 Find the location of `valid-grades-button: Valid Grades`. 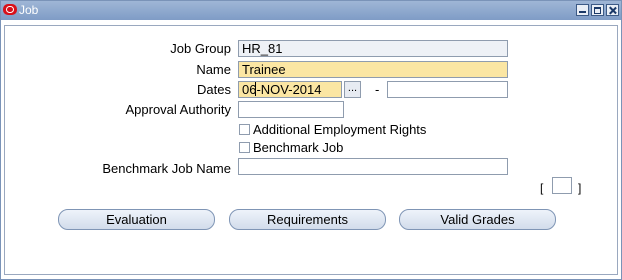

valid-grades-button: Valid Grades is located at coordinates (477, 219).